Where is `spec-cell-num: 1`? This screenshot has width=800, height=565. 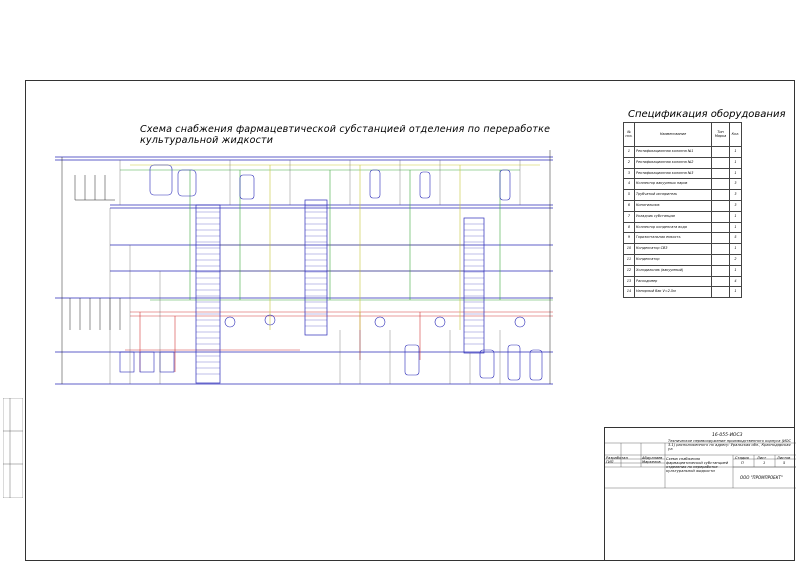 spec-cell-num: 1 is located at coordinates (629, 152).